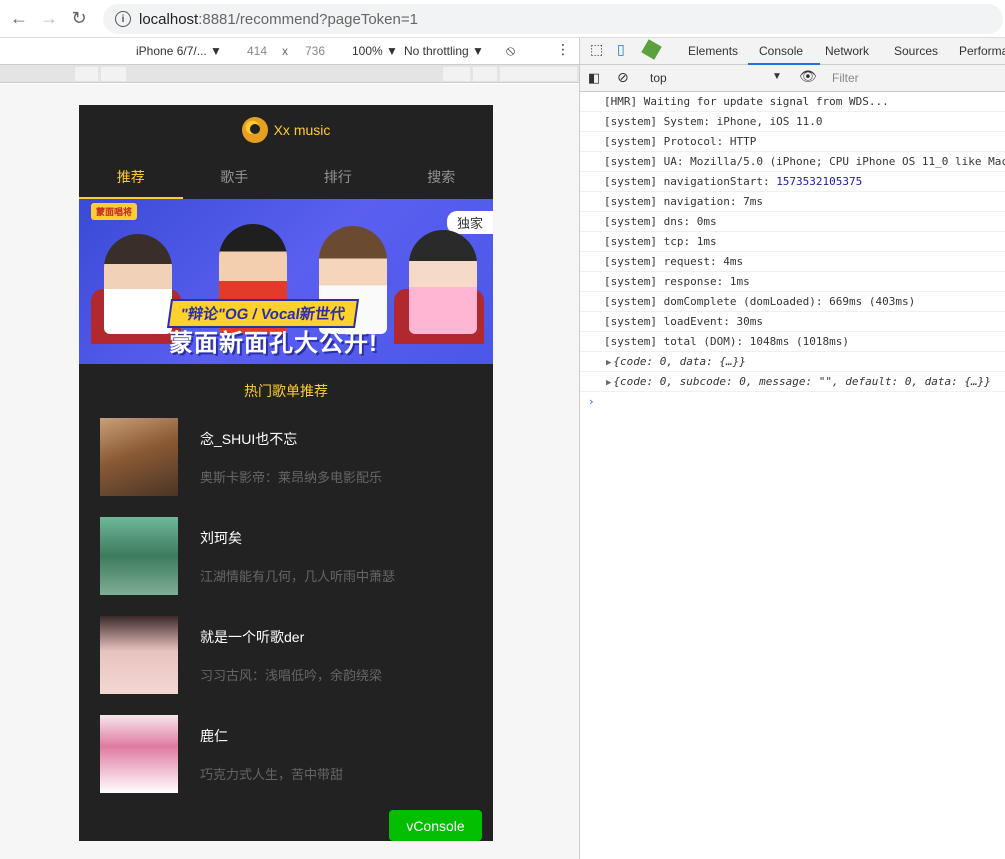  I want to click on context-select: top, so click(658, 78).